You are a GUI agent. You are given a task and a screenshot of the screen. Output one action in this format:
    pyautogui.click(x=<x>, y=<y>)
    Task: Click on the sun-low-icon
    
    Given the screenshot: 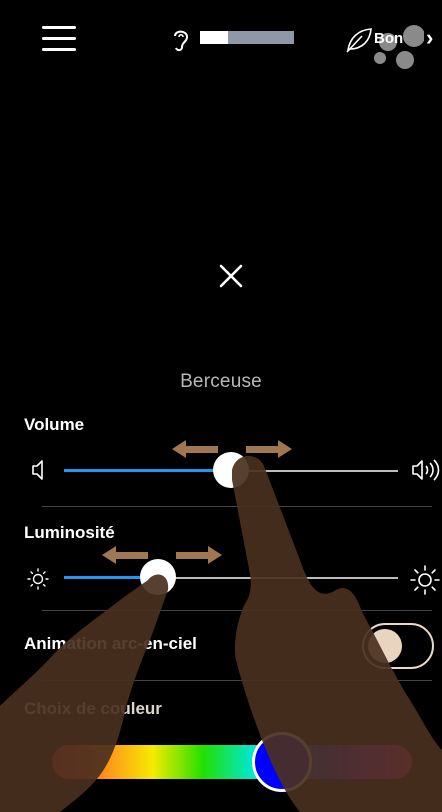 What is the action you would take?
    pyautogui.click(x=38, y=579)
    